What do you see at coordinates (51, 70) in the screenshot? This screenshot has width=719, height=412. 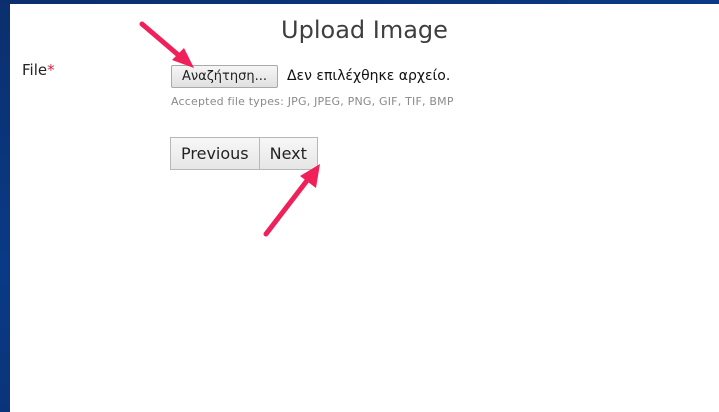 I see `required-marker: *` at bounding box center [51, 70].